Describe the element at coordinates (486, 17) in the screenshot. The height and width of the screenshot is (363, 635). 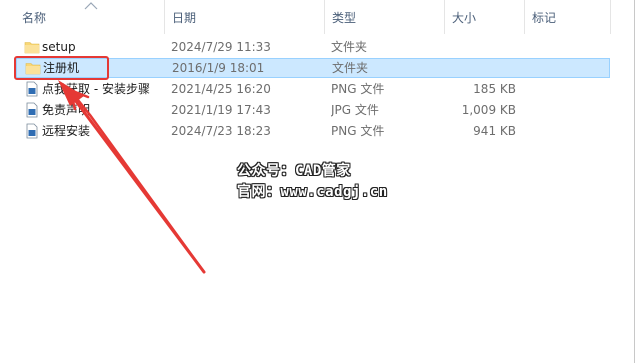
I see `column-header-size: 大小` at that location.